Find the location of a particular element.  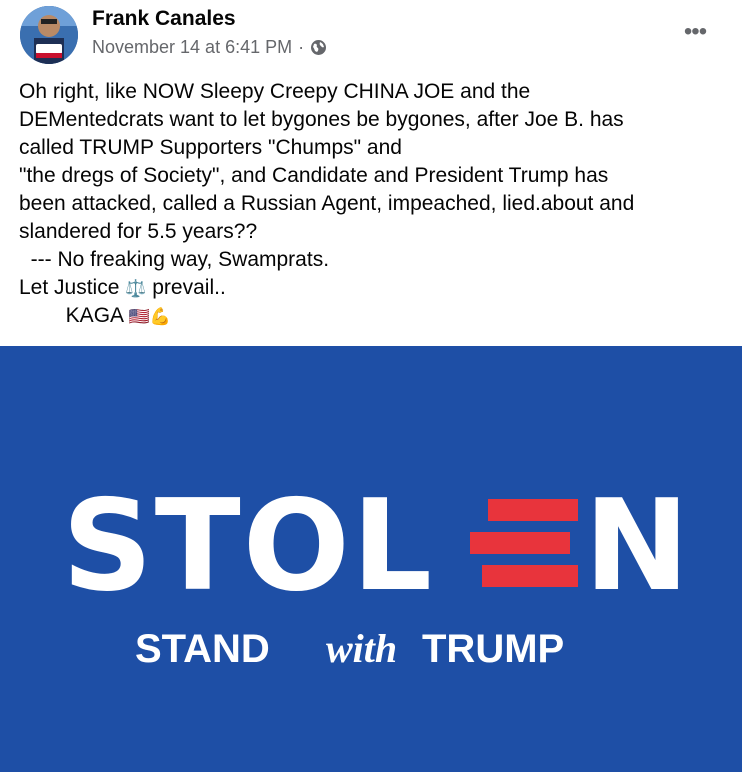

post-meta: November 14 at 6:41 PM · is located at coordinates (209, 47).